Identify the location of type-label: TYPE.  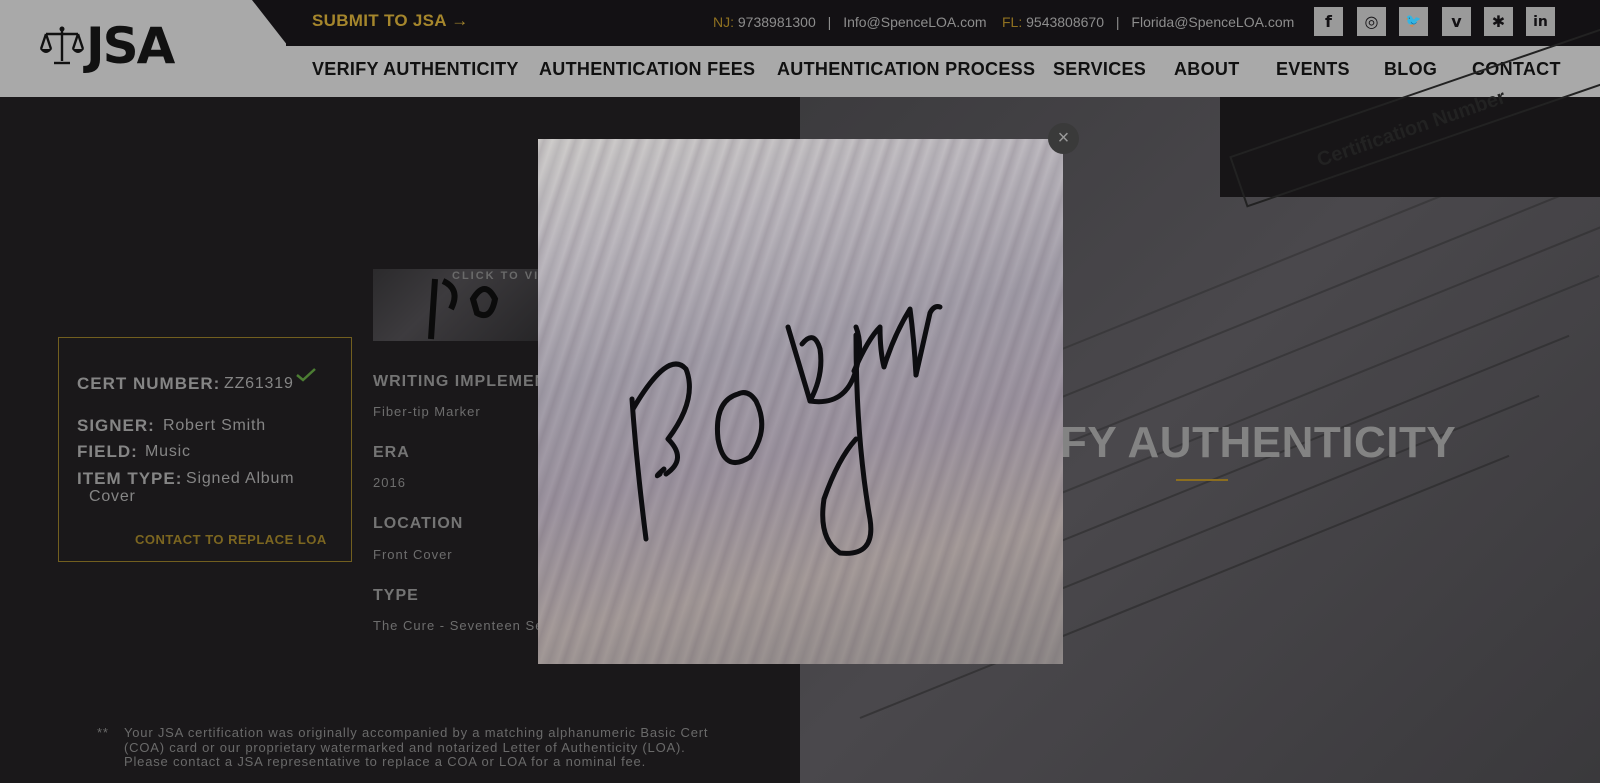
(396, 595).